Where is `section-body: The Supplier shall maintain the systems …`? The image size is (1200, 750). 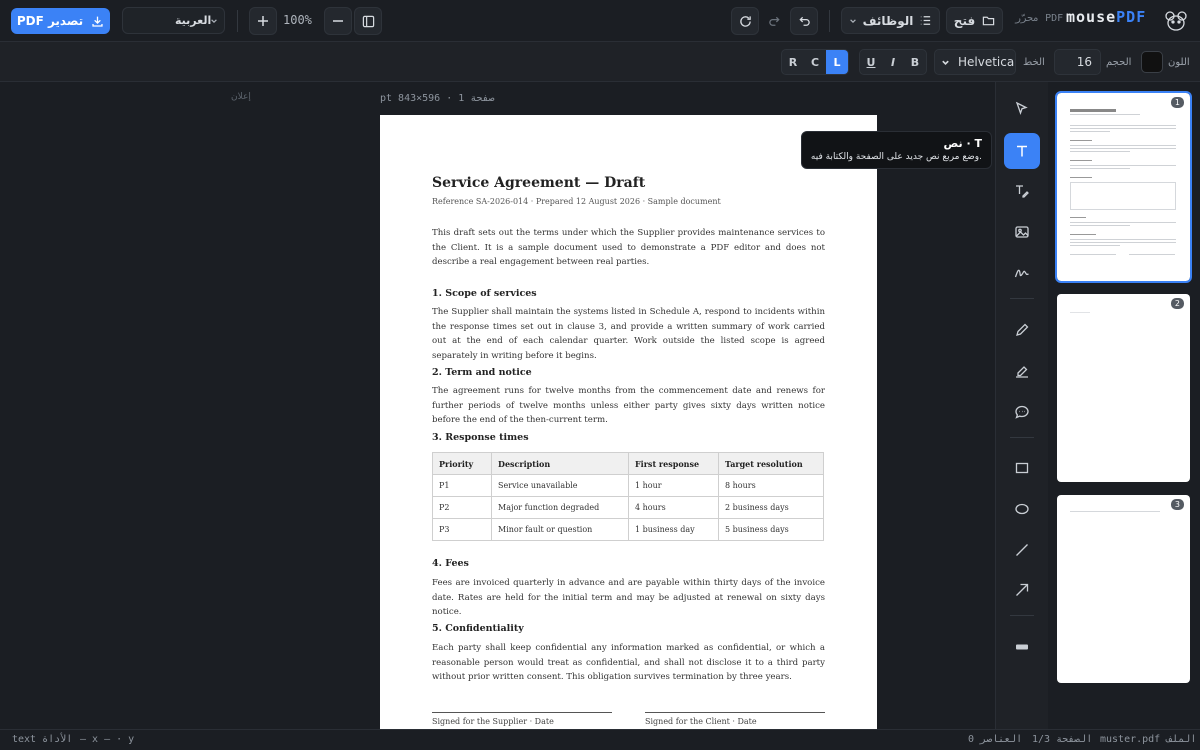
section-body: The Supplier shall maintain the systems … is located at coordinates (628, 334).